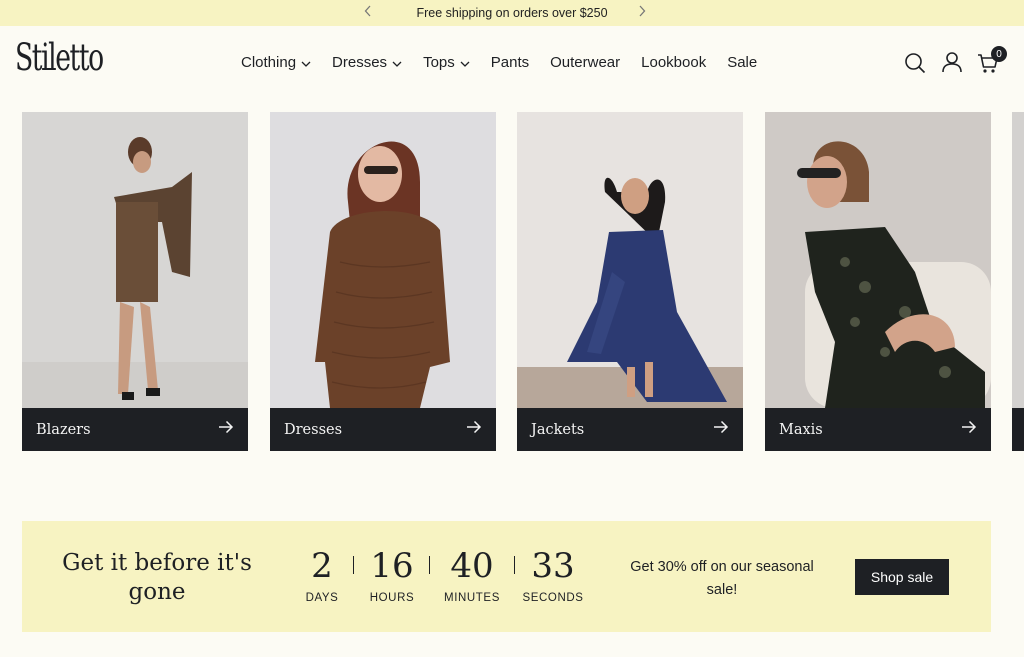  I want to click on nav-item-lookbook: Lookbook, so click(673, 62).